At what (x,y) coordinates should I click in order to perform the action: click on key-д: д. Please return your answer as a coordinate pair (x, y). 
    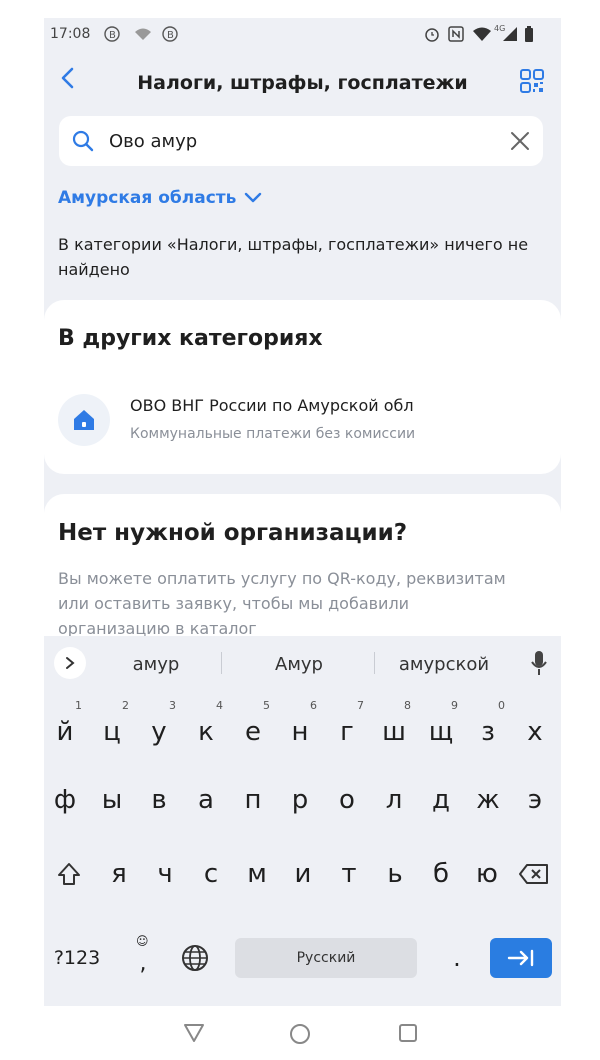
    Looking at the image, I should click on (441, 800).